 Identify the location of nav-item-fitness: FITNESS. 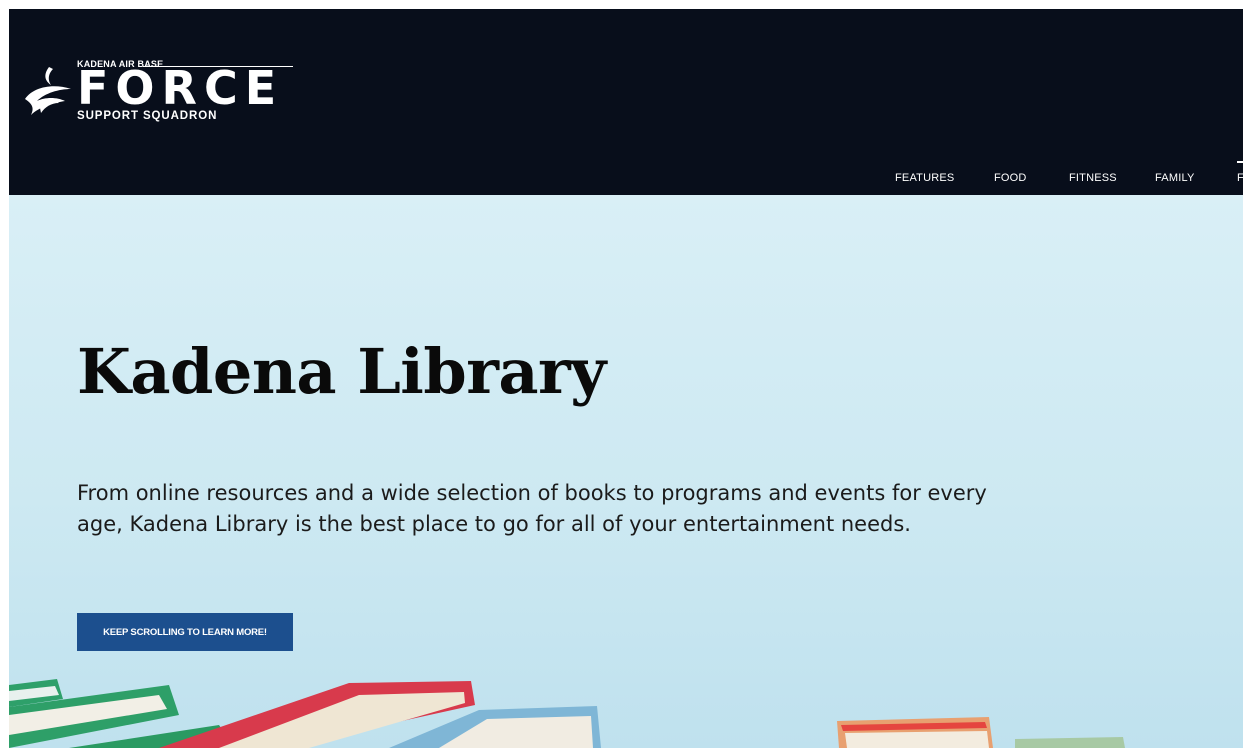
(1093, 178).